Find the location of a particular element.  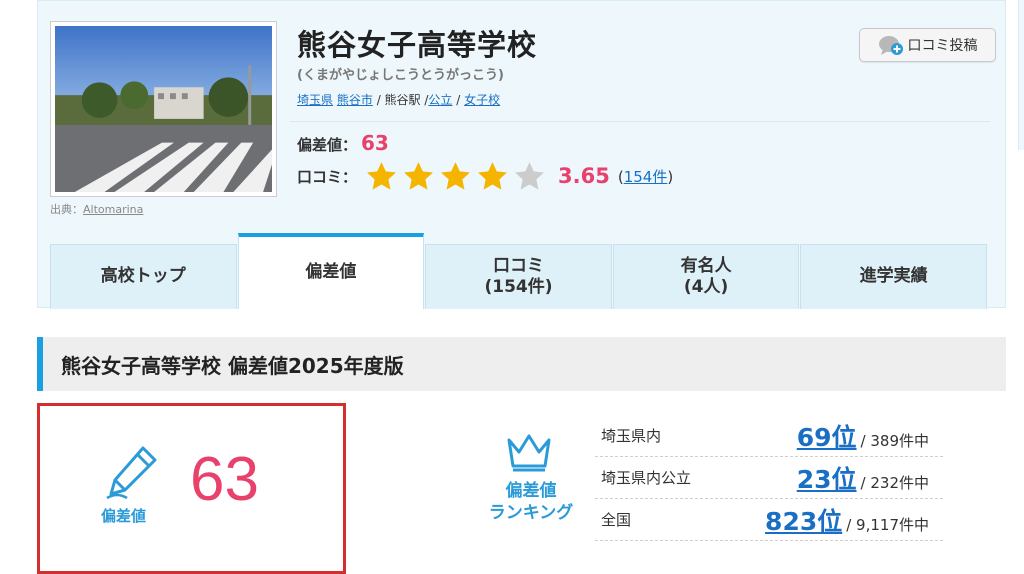

review-count: (154件) is located at coordinates (645, 176).